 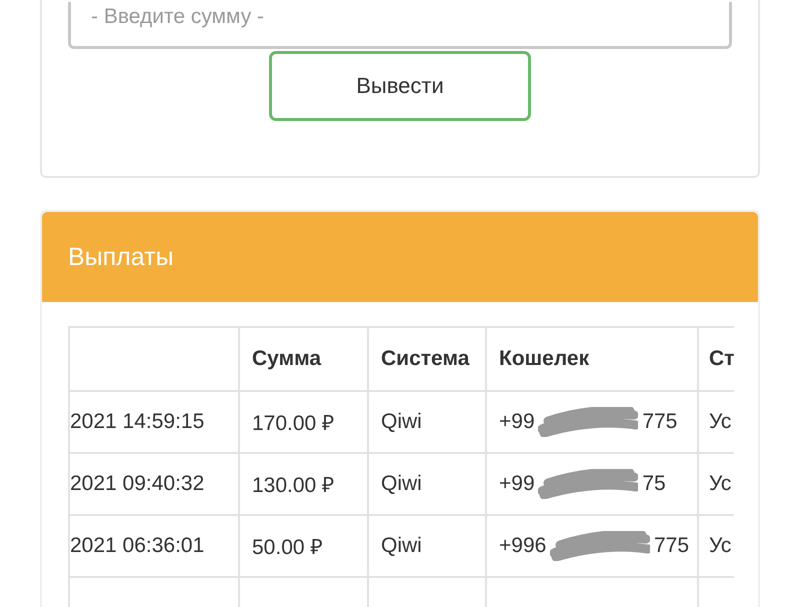 What do you see at coordinates (121, 257) in the screenshot?
I see `payouts-title: Выплаты` at bounding box center [121, 257].